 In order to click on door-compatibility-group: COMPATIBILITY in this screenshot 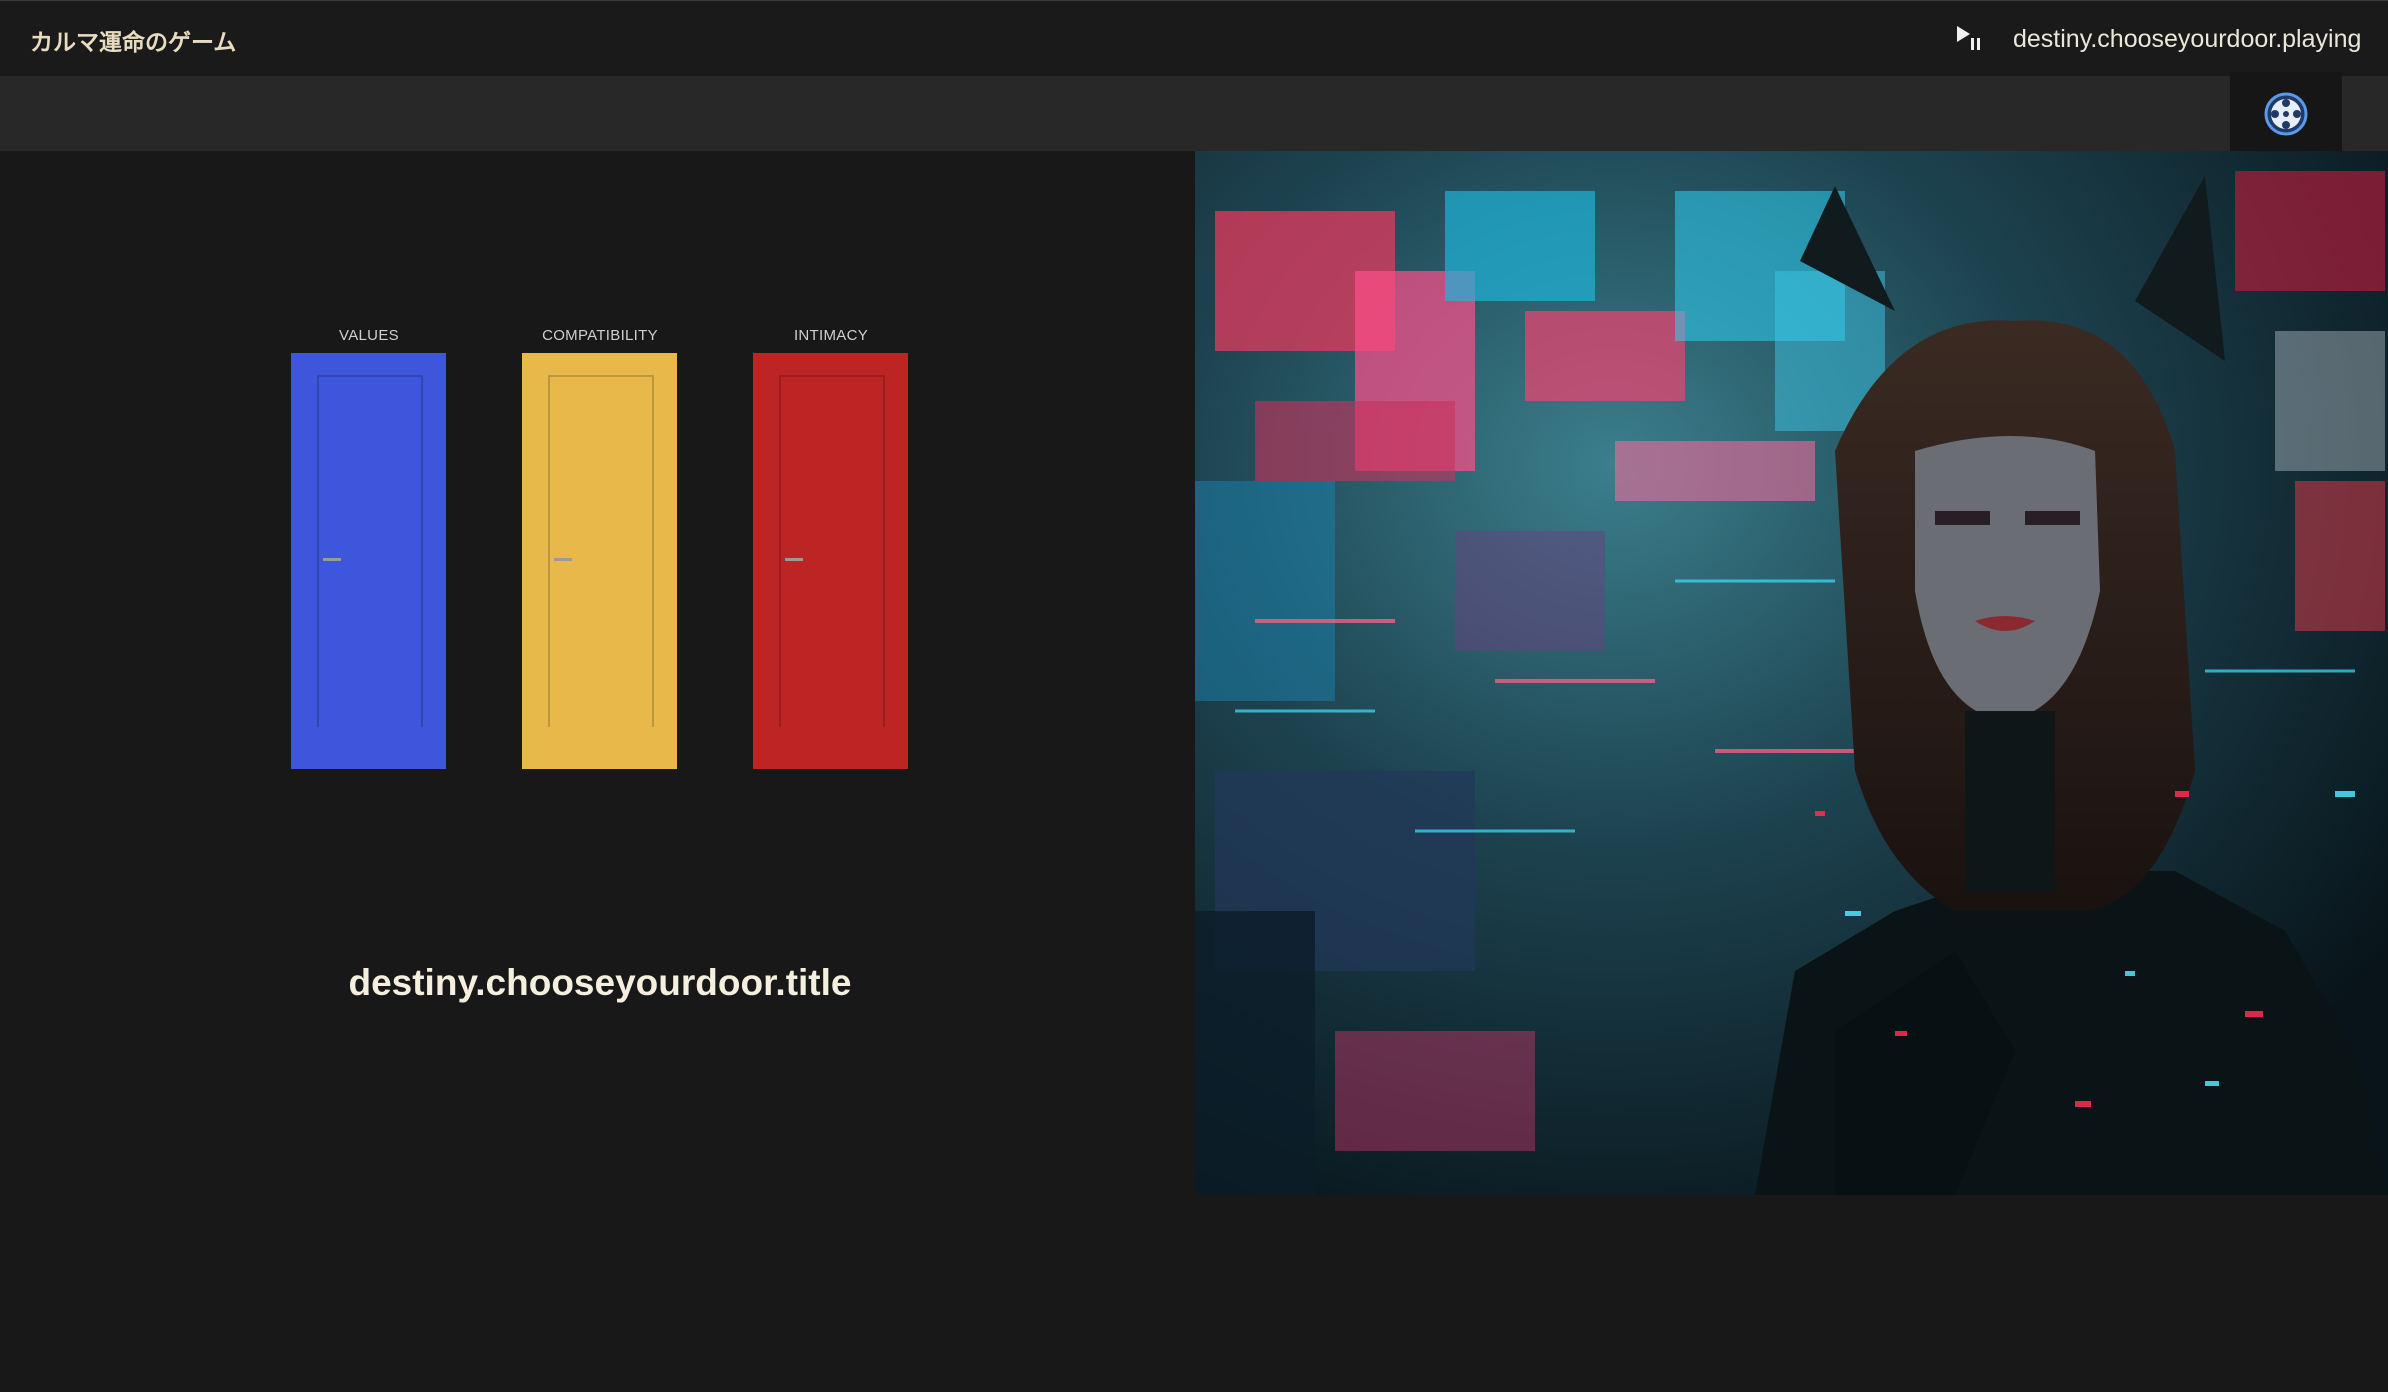, I will do `click(600, 547)`.